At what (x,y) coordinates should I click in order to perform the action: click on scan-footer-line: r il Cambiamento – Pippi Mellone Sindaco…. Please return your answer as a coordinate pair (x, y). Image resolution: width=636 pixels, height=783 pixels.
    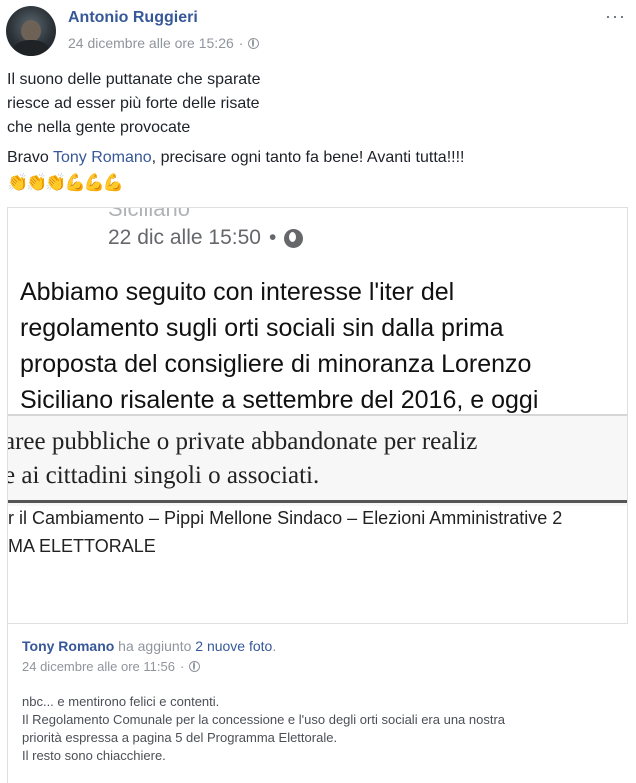
    Looking at the image, I should click on (285, 518).